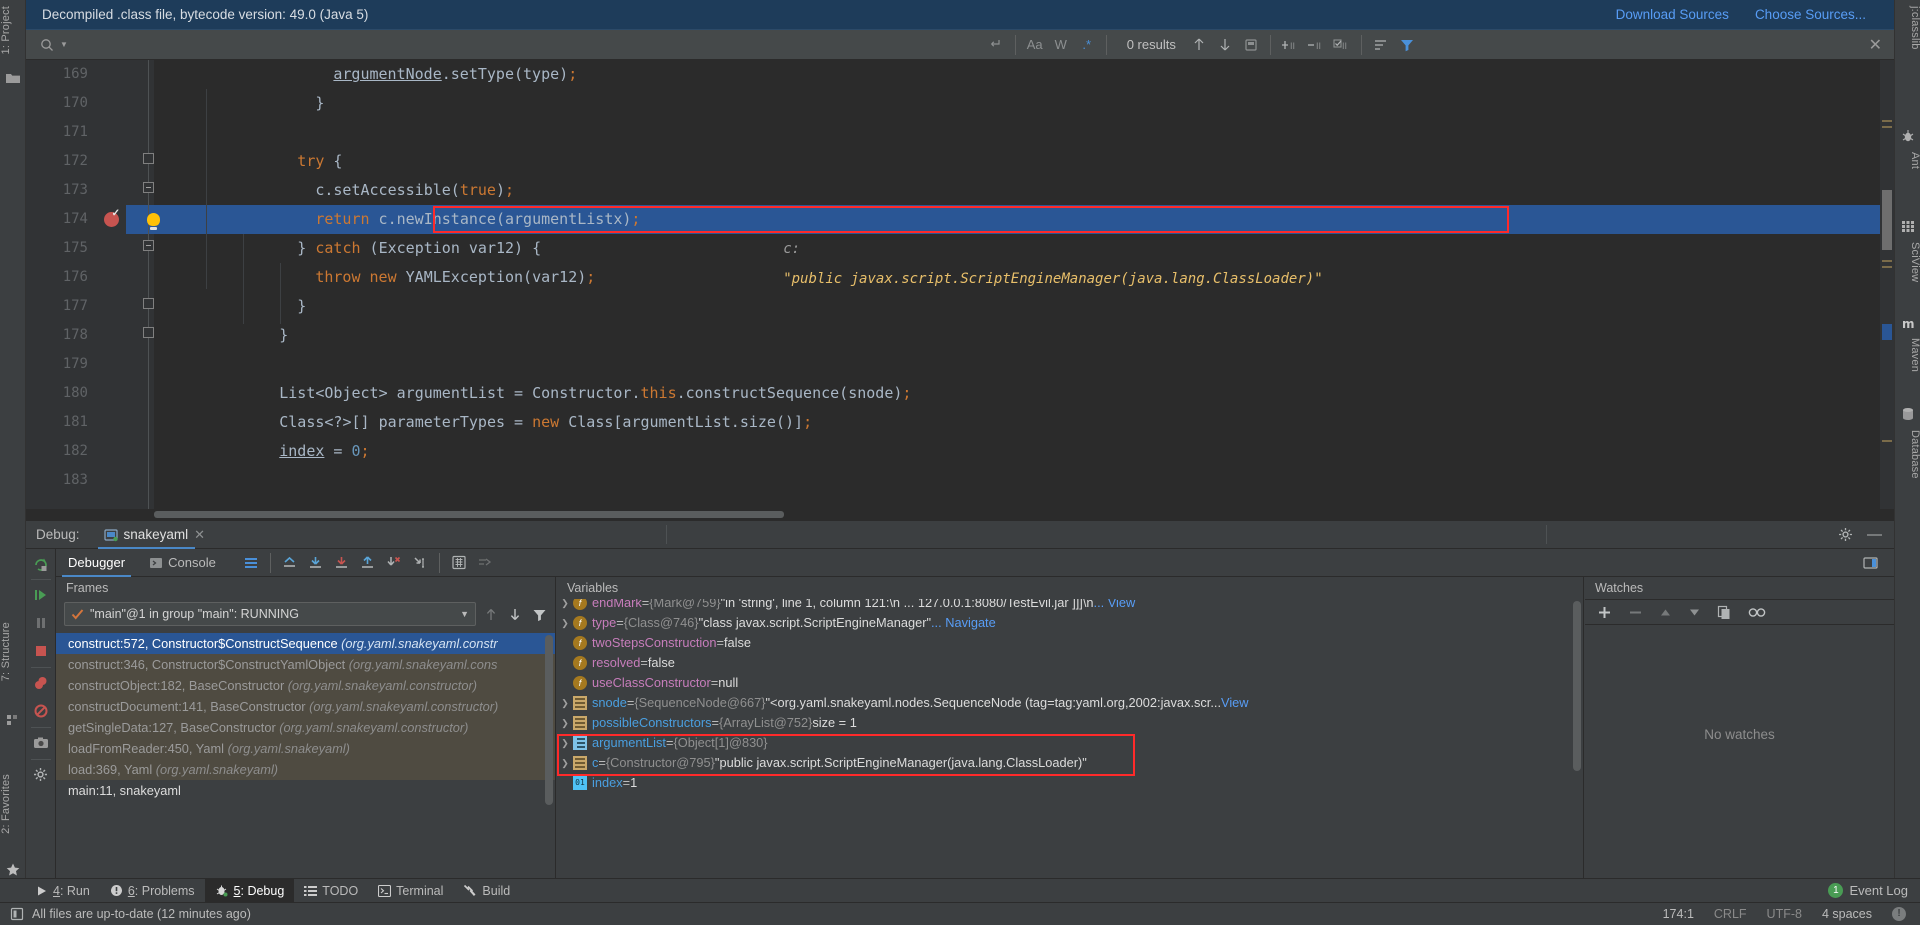 Image resolution: width=1920 pixels, height=925 pixels. What do you see at coordinates (1665, 612) in the screenshot?
I see `move-watch-up-icon` at bounding box center [1665, 612].